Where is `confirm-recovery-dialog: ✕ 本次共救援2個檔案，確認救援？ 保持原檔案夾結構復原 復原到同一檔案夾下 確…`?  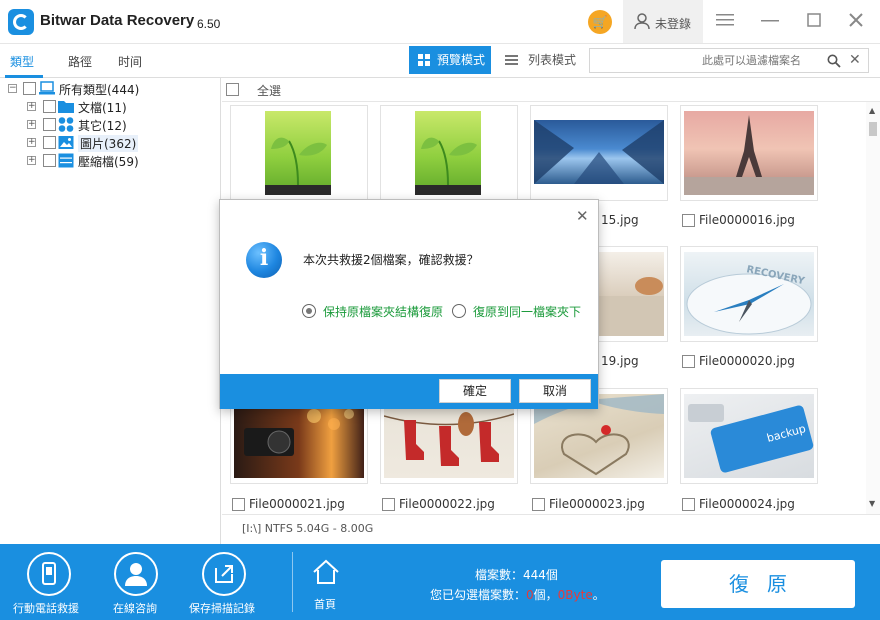
confirm-recovery-dialog: ✕ 本次共救援2個檔案，確認救援？ 保持原檔案夾結構復原 復原到同一檔案夾下 確… is located at coordinates (409, 304).